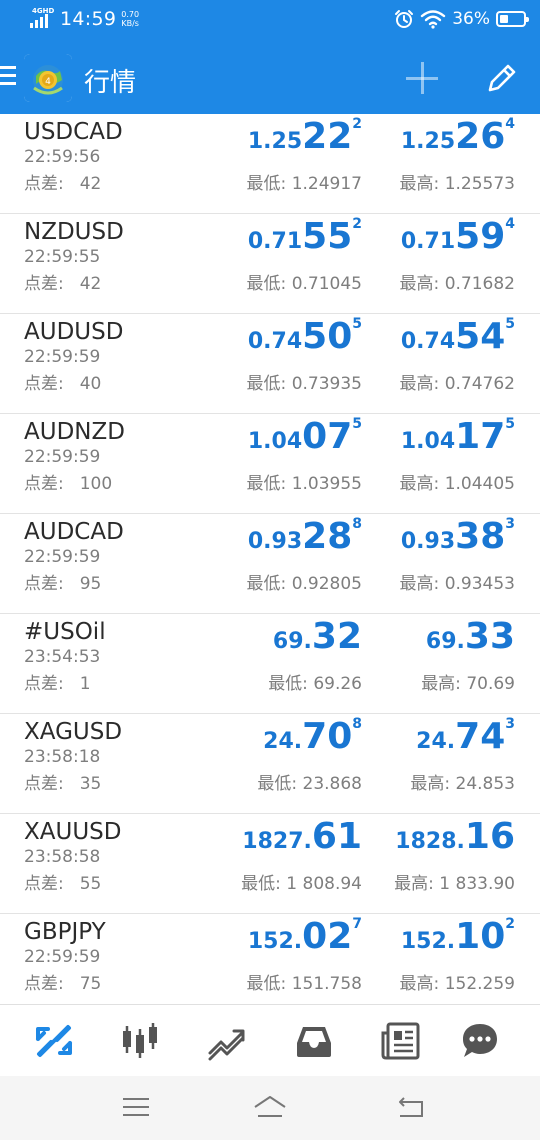  What do you see at coordinates (400, 1041) in the screenshot?
I see `nav-news` at bounding box center [400, 1041].